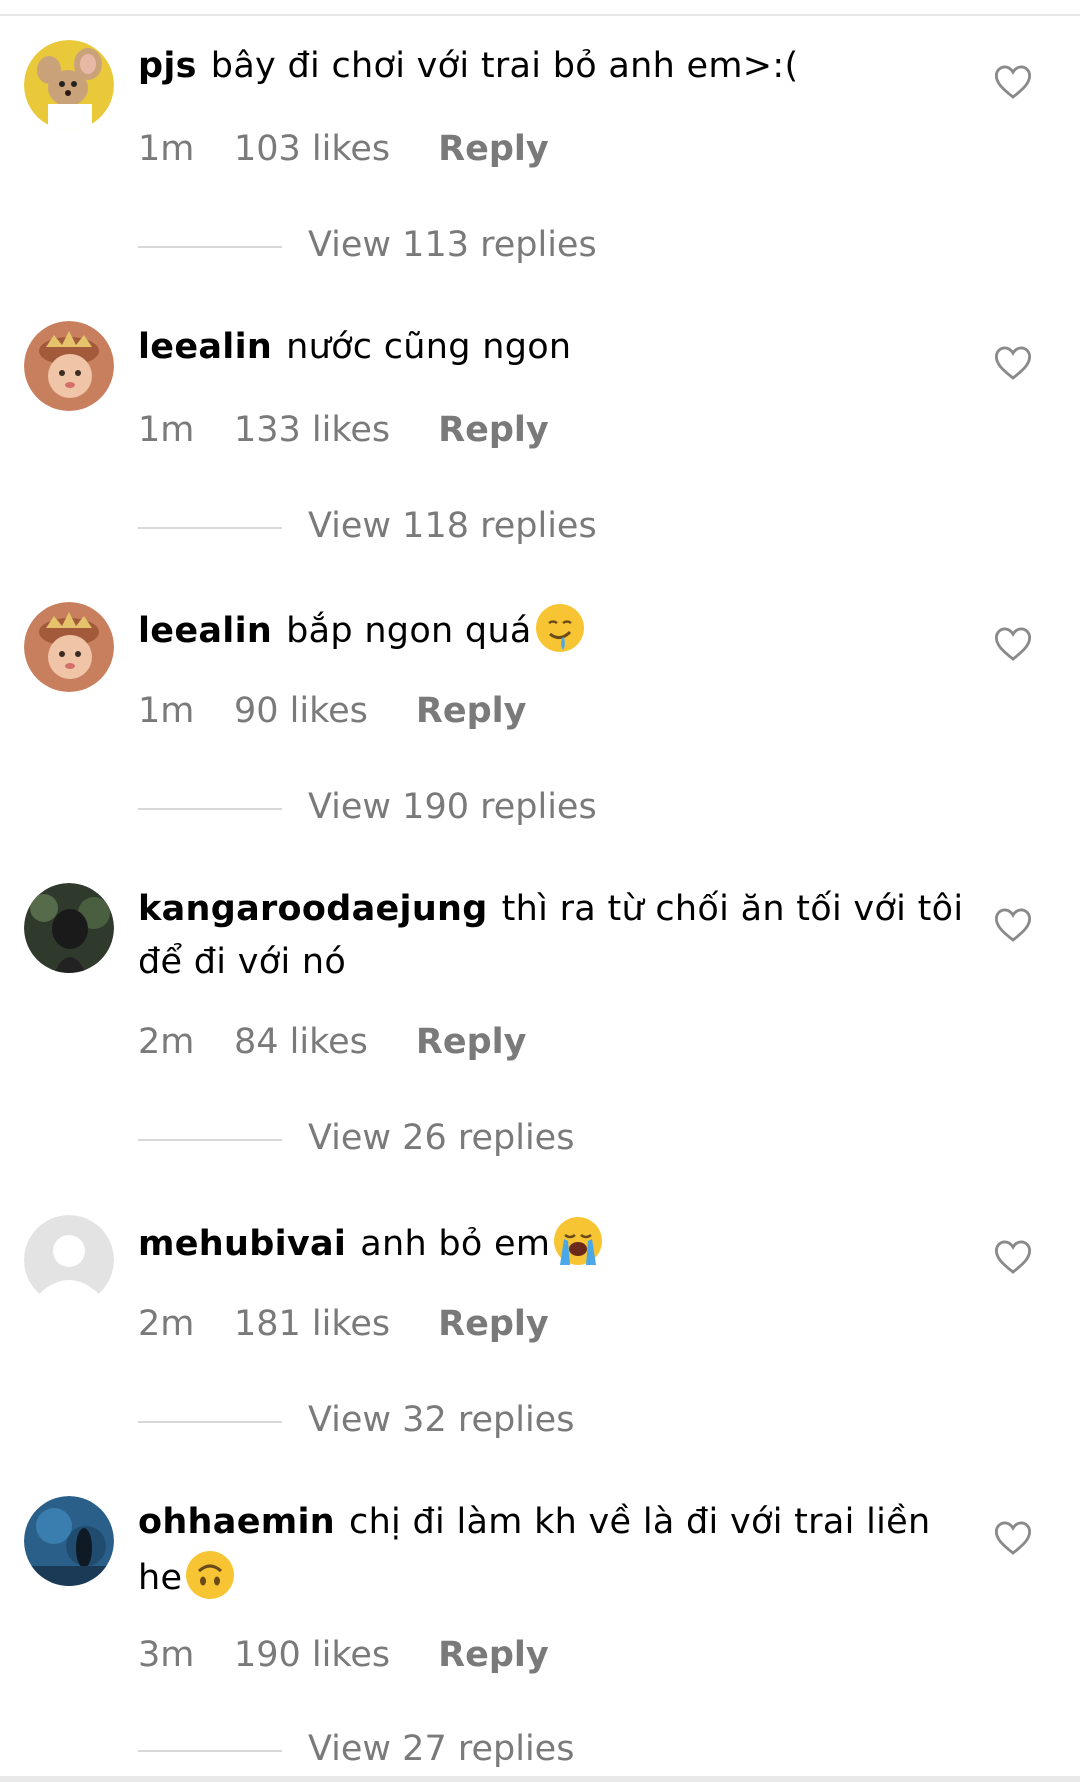  I want to click on comment-meta: 3m 190 likes Reply, so click(343, 1655).